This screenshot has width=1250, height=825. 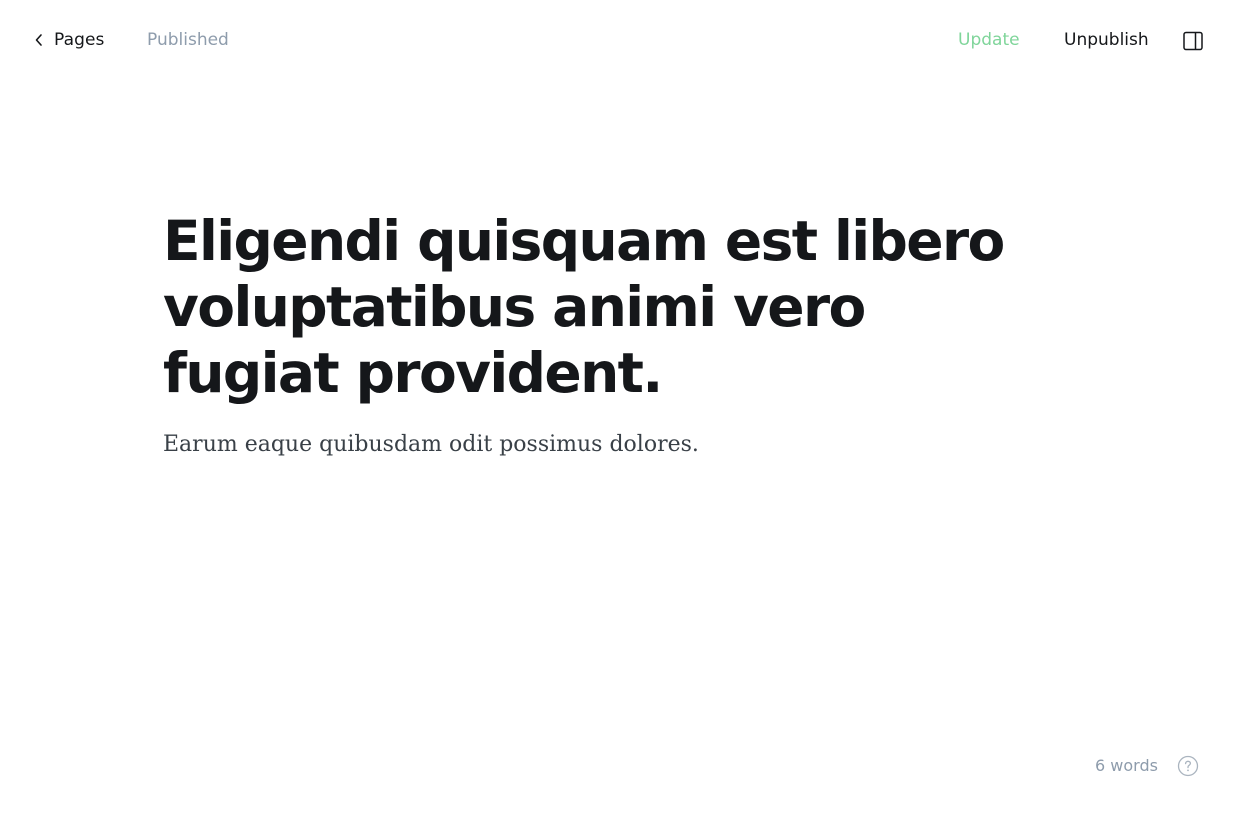 I want to click on word-count: 6 words, so click(x=1126, y=765).